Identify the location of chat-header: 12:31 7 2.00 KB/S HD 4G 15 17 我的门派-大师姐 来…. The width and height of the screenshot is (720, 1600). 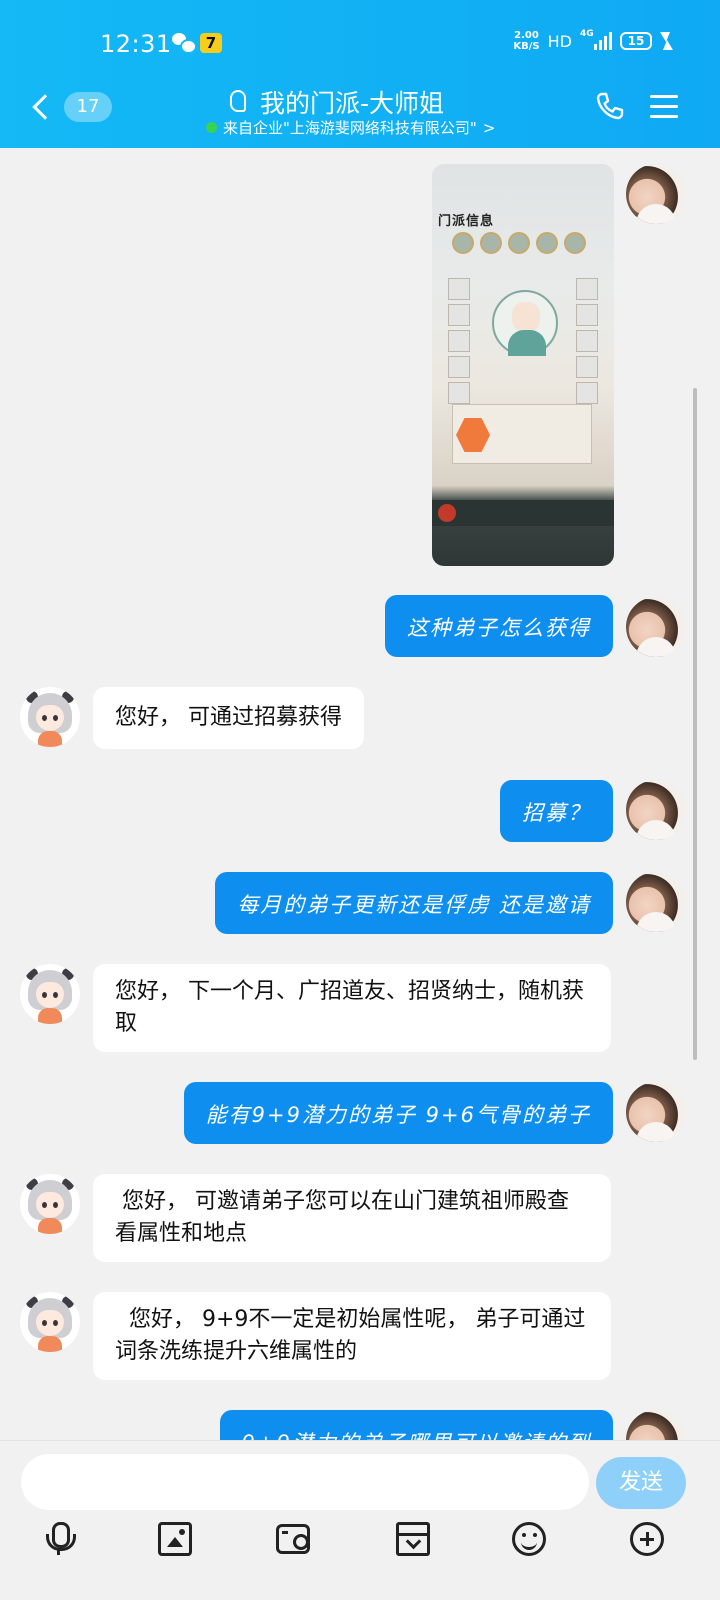
(360, 74).